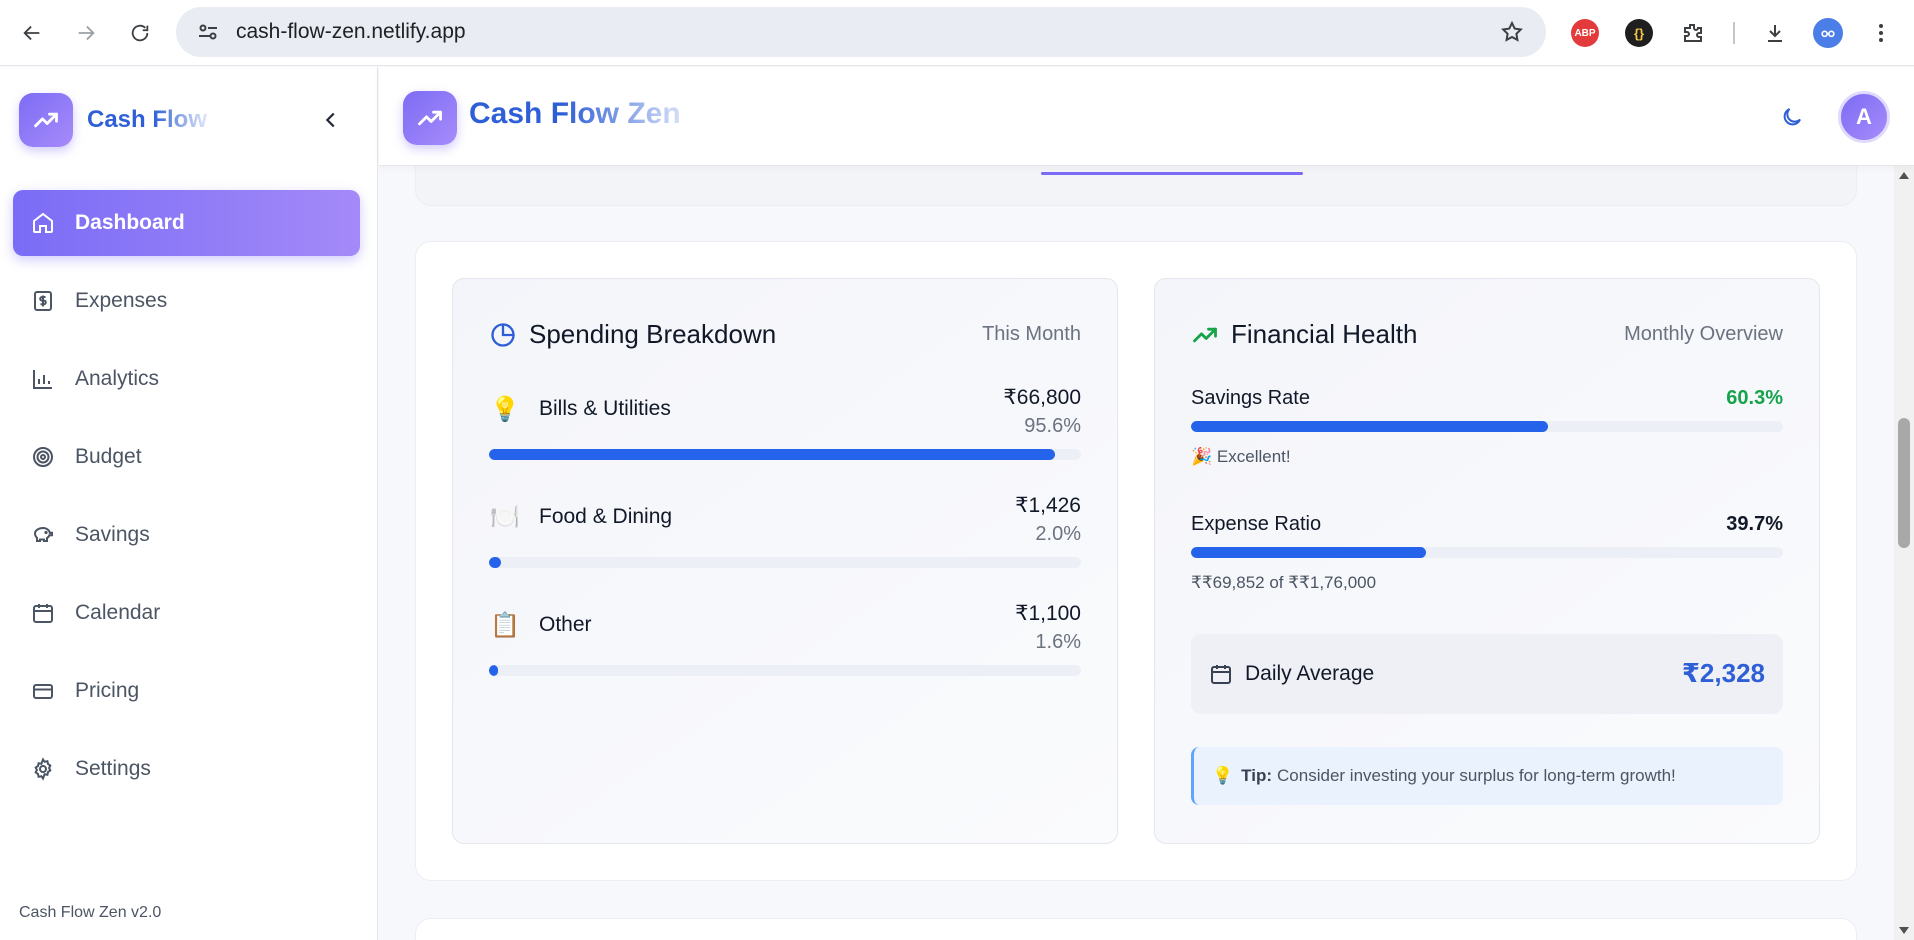 This screenshot has height=940, width=1914. I want to click on category-percent: 2.0%, so click(1058, 534).